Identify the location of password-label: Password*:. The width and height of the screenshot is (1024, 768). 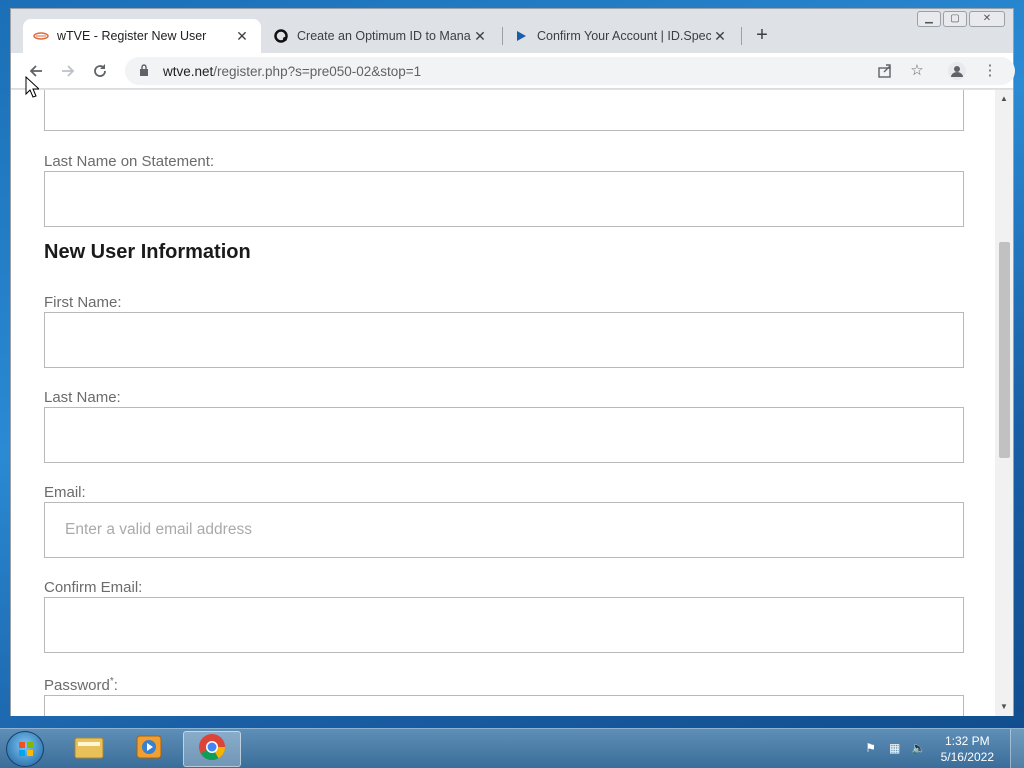
(81, 685).